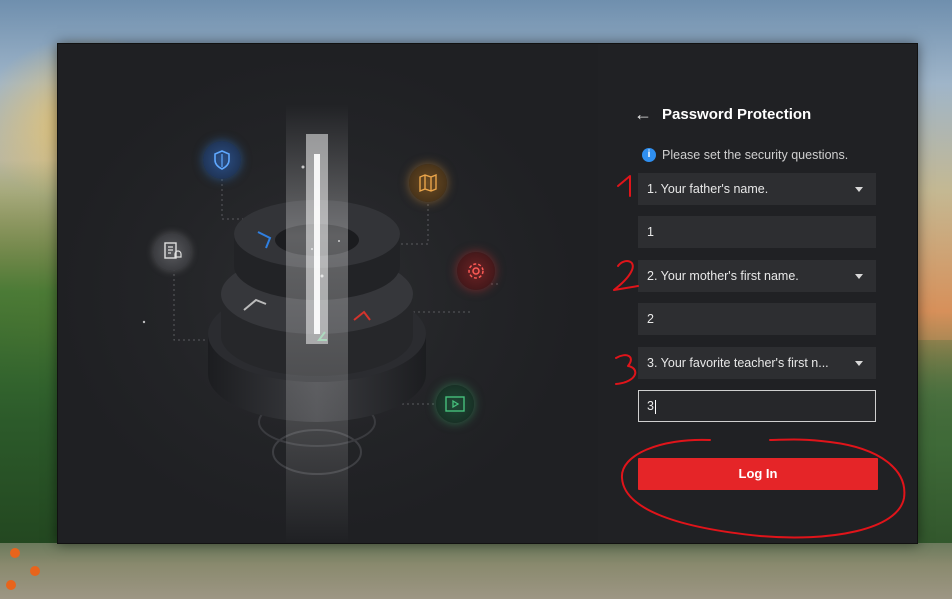 The image size is (952, 599). I want to click on question-2-select: 2. Your mother's first name., so click(757, 276).